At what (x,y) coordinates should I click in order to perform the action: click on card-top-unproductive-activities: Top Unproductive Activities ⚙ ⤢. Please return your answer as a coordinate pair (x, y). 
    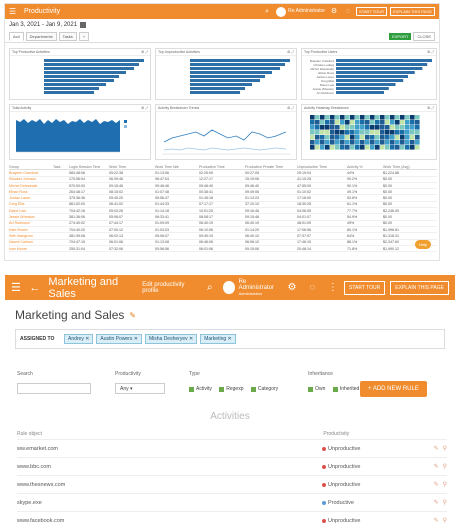
    Looking at the image, I should click on (226, 74).